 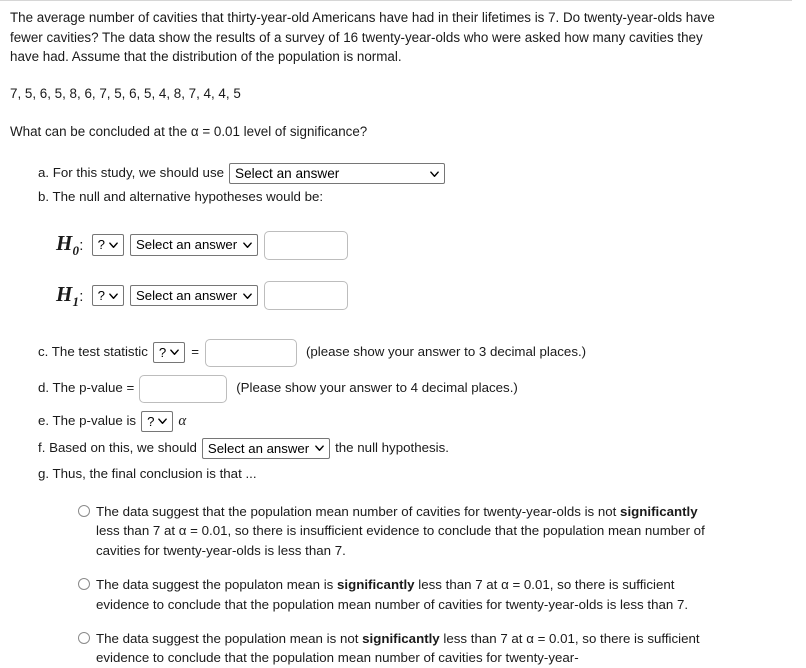 What do you see at coordinates (392, 447) in the screenshot?
I see `part-f-label-after: the null hypothesis.` at bounding box center [392, 447].